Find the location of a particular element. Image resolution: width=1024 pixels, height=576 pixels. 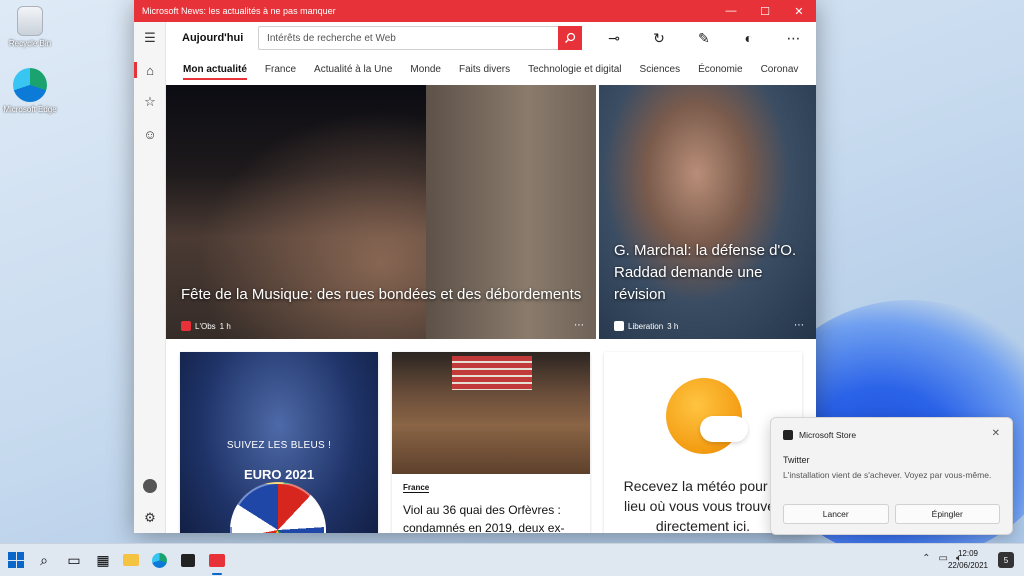

edge-icon is located at coordinates (30, 85).